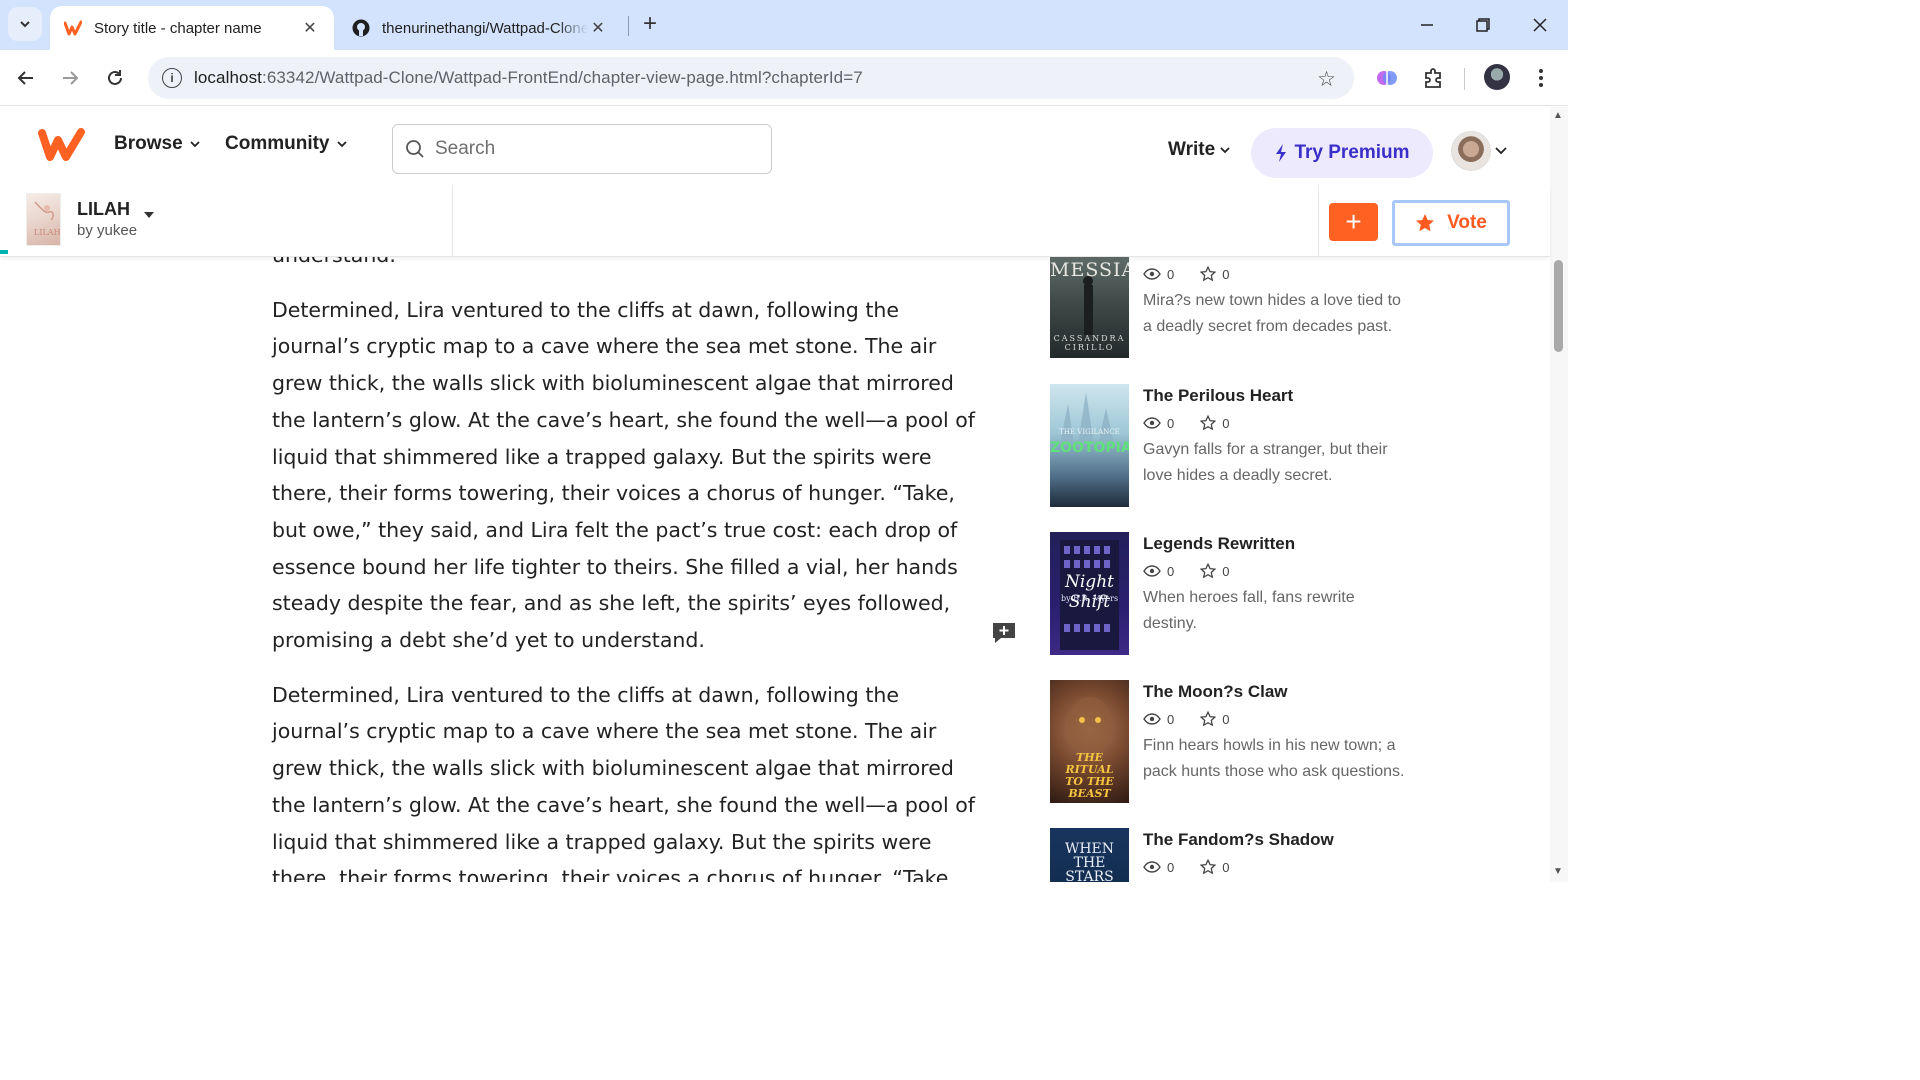 The image size is (1920, 1080). I want to click on minimize-icon, so click(1427, 25).